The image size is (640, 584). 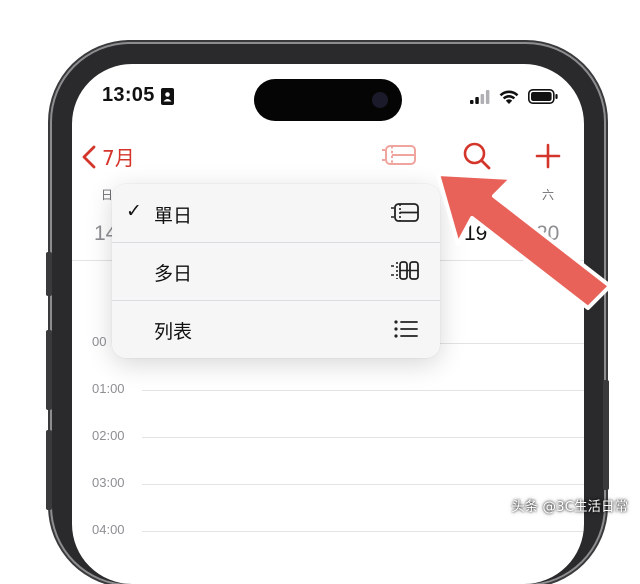 What do you see at coordinates (89, 156) in the screenshot?
I see `chevron-left-icon` at bounding box center [89, 156].